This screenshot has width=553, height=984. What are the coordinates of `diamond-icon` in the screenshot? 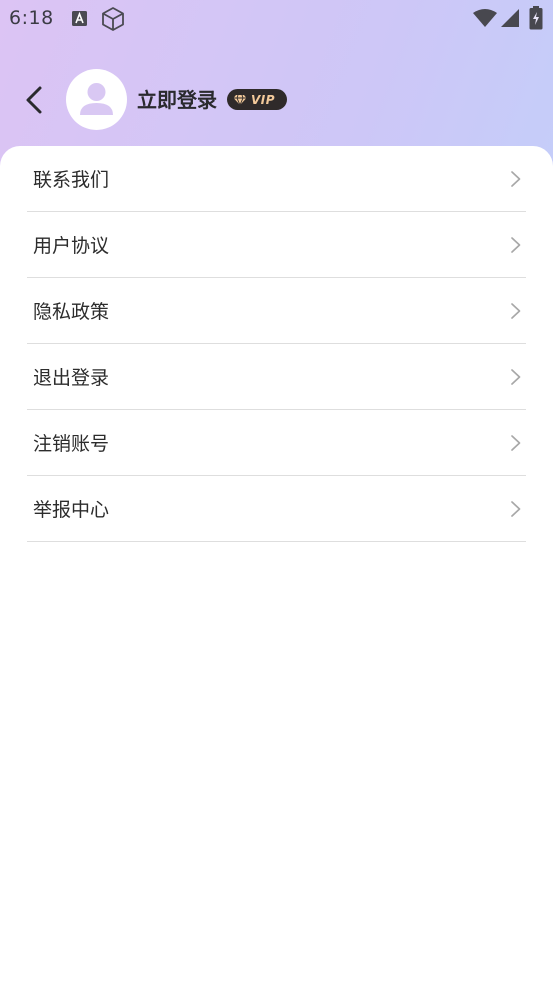 It's located at (240, 100).